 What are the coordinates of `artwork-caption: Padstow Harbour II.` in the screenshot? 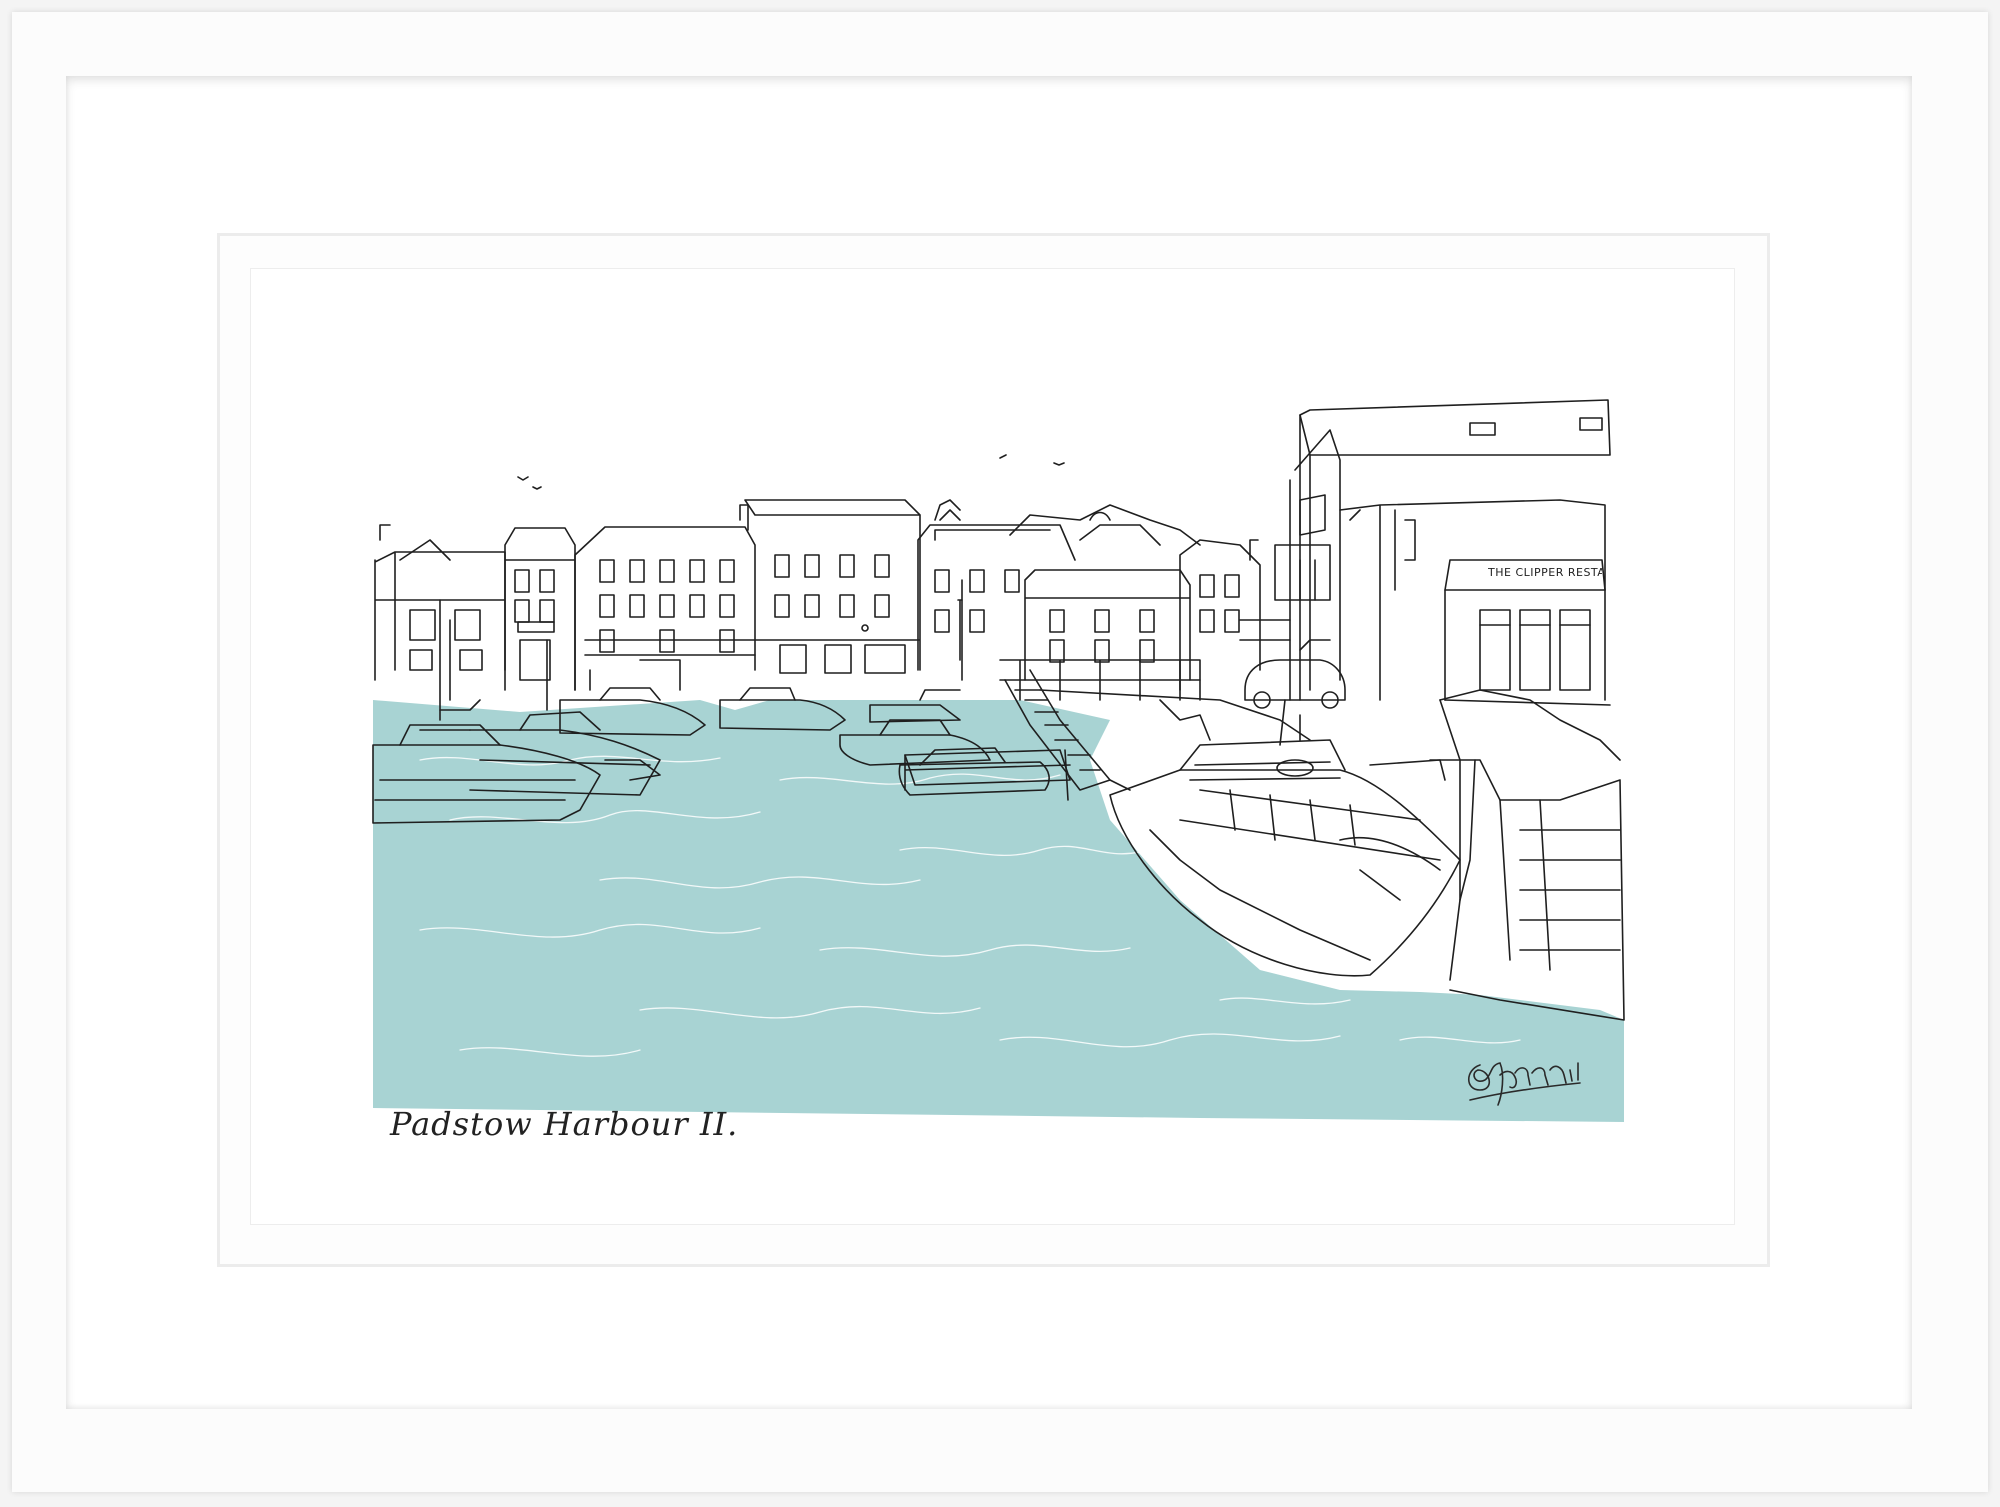 It's located at (564, 1124).